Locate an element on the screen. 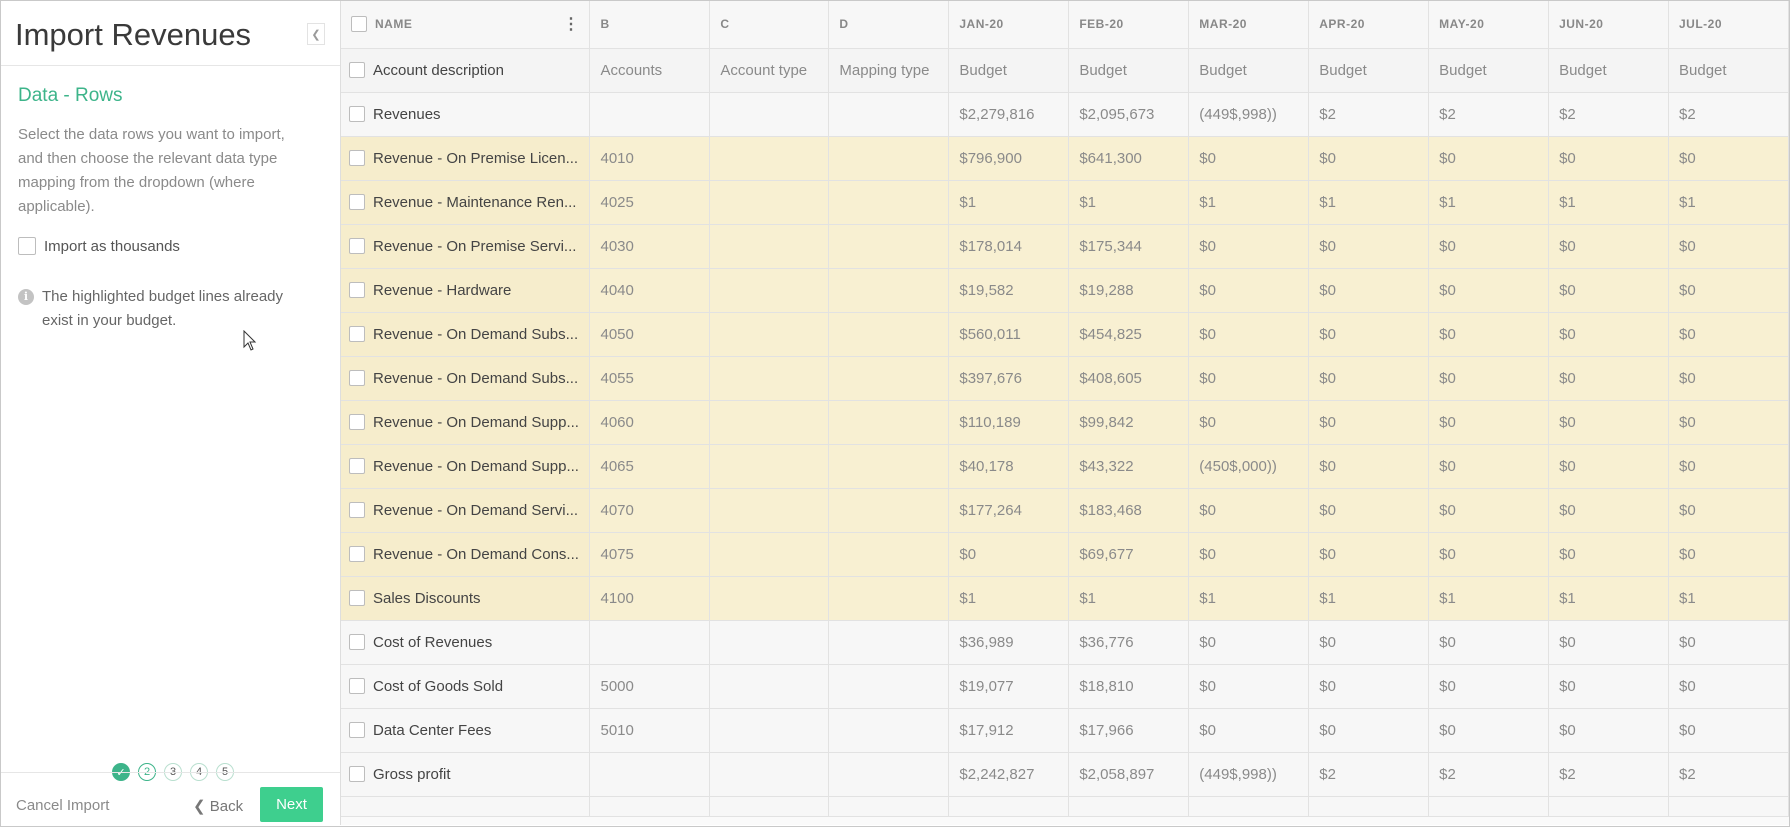  import-as-thousands-checkbox is located at coordinates (27, 246).